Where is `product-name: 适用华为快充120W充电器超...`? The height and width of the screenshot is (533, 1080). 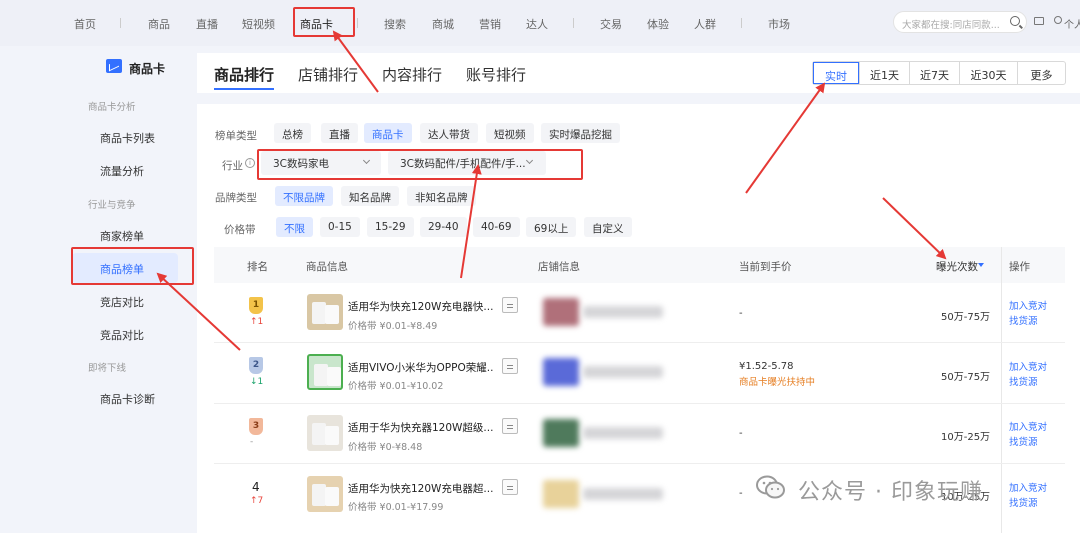 product-name: 适用华为快充120W充电器超... is located at coordinates (420, 488).